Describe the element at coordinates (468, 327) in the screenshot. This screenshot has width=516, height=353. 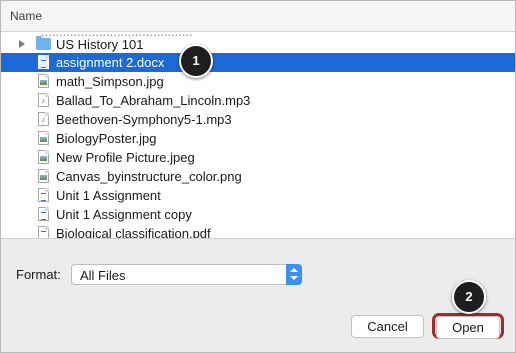
I see `open-button: Open` at that location.